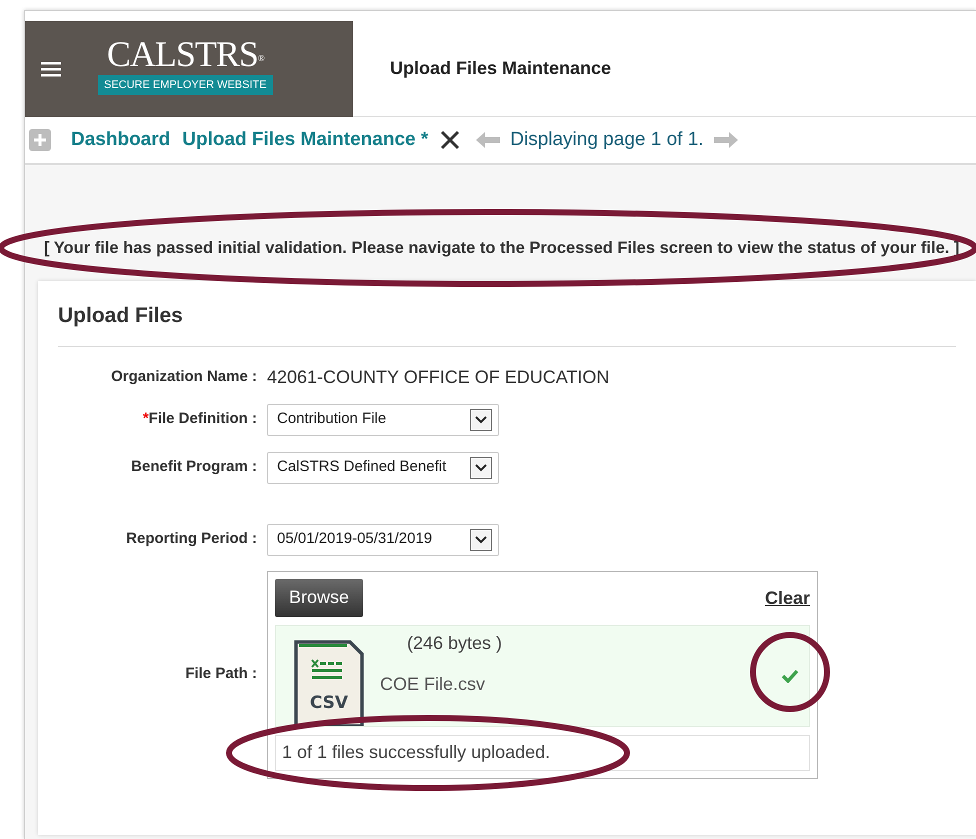 The width and height of the screenshot is (976, 839). What do you see at coordinates (790, 675) in the screenshot?
I see `check-icon` at bounding box center [790, 675].